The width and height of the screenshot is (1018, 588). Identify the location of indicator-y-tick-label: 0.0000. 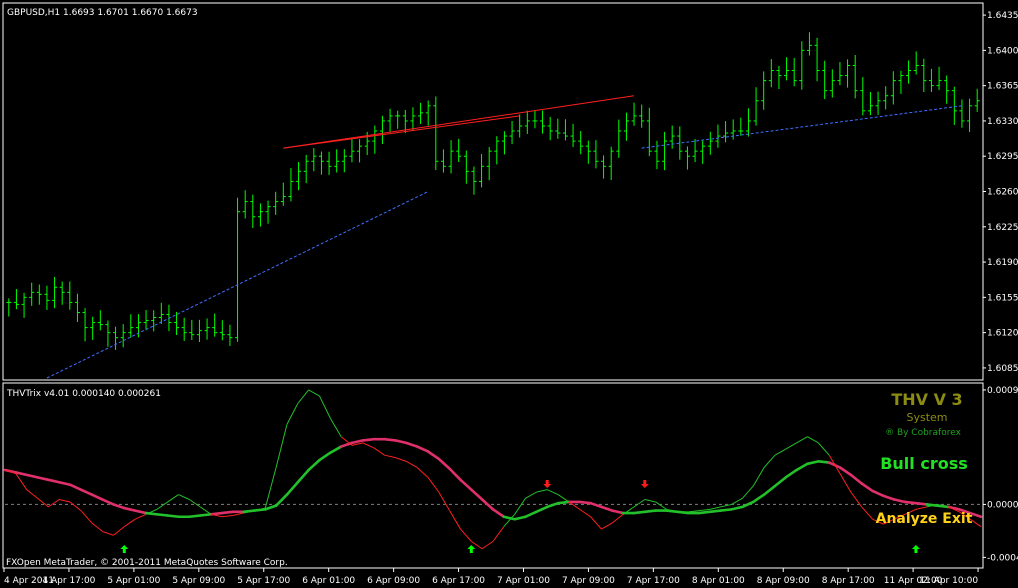
(1002, 505).